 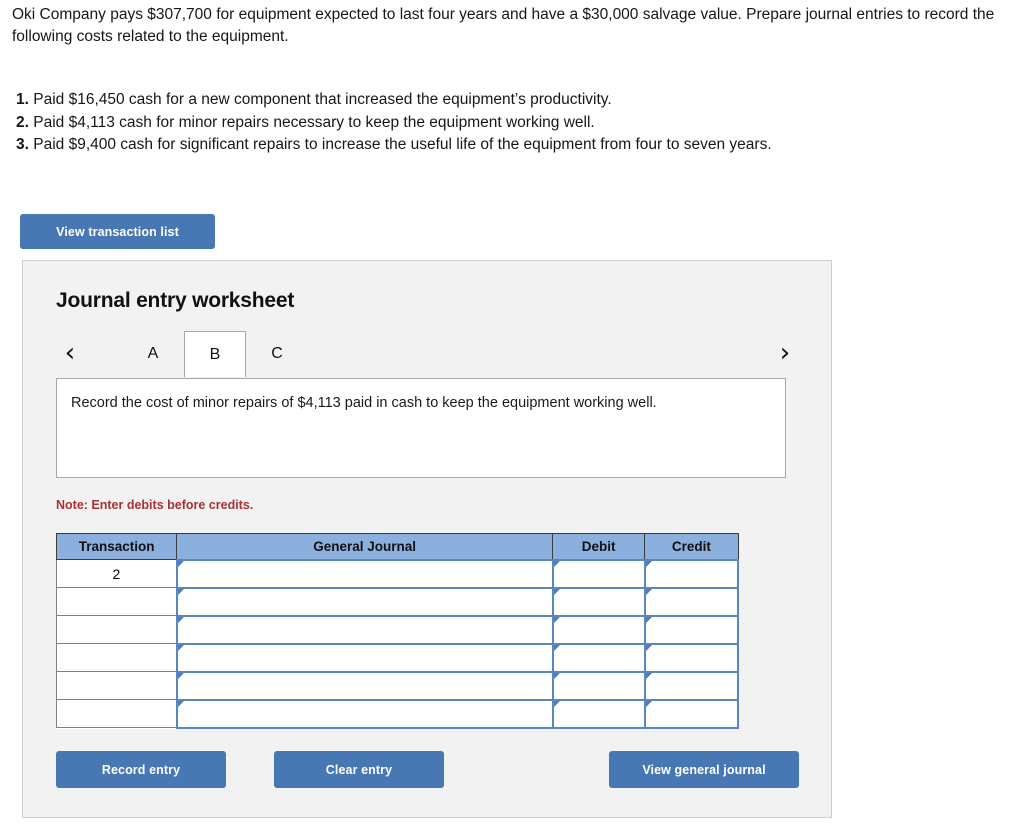 I want to click on tab-a: A, so click(x=153, y=354).